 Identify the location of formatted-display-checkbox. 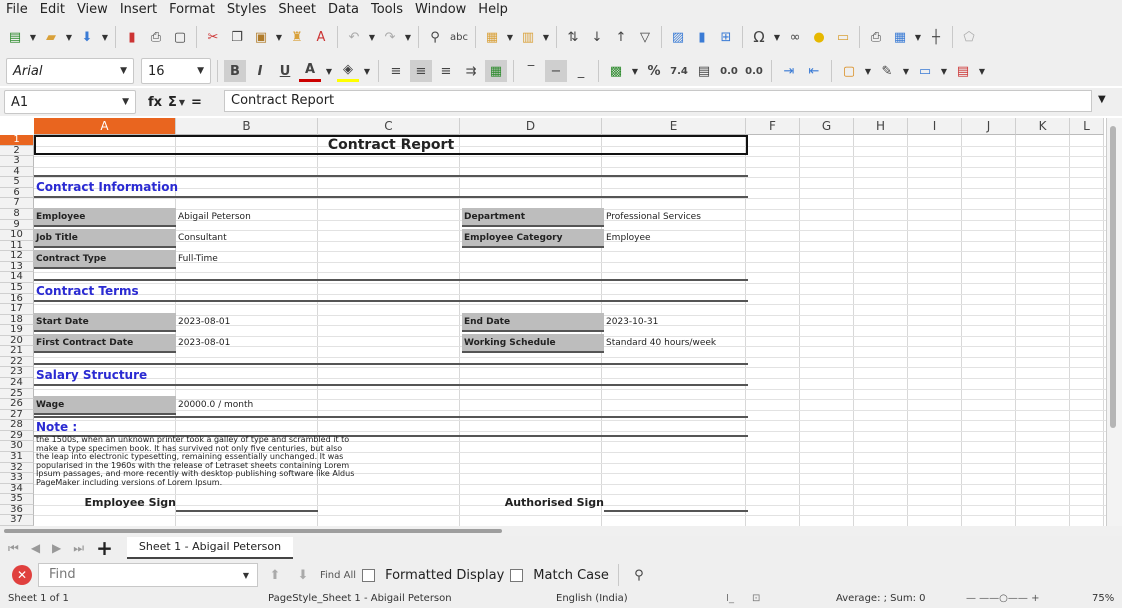
(369, 575).